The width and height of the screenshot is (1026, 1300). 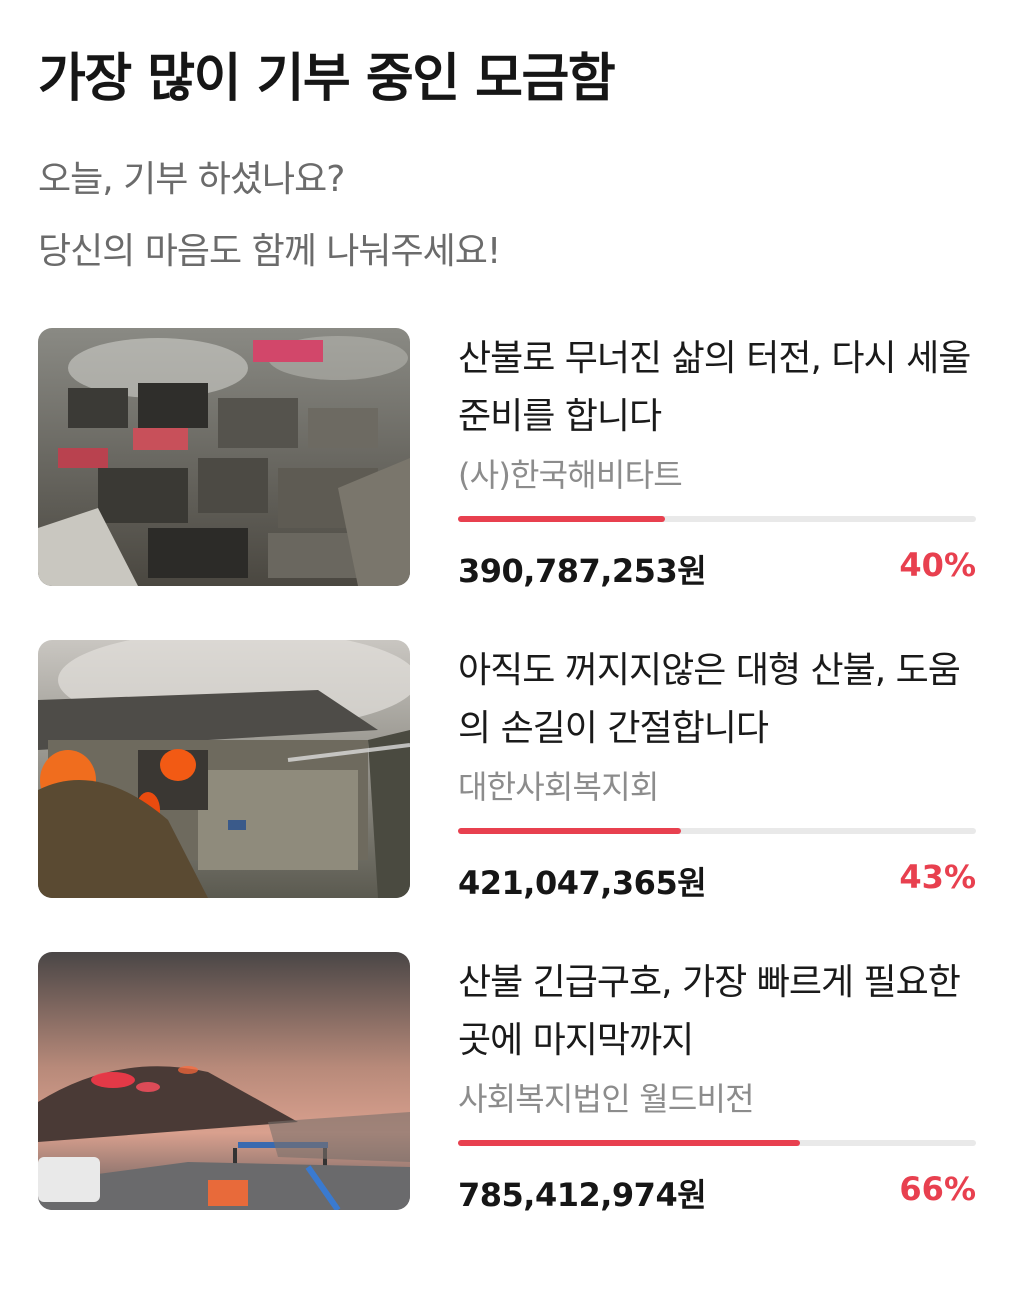 I want to click on subtitle-line-2: 당신의 마음도 함께 나눠주세요!, so click(x=269, y=251).